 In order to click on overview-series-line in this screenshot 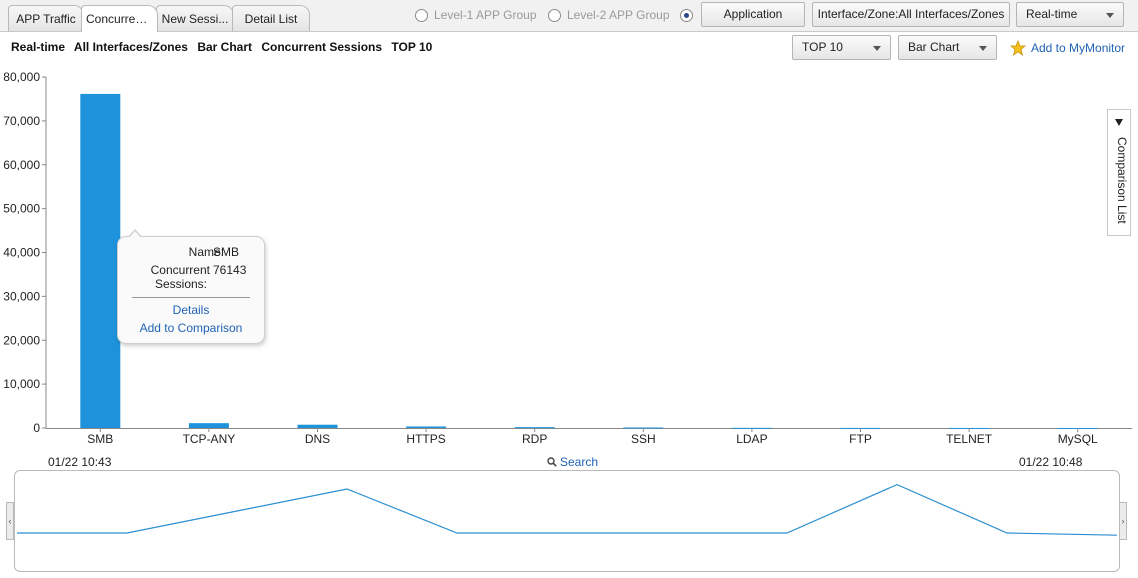, I will do `click(567, 509)`.